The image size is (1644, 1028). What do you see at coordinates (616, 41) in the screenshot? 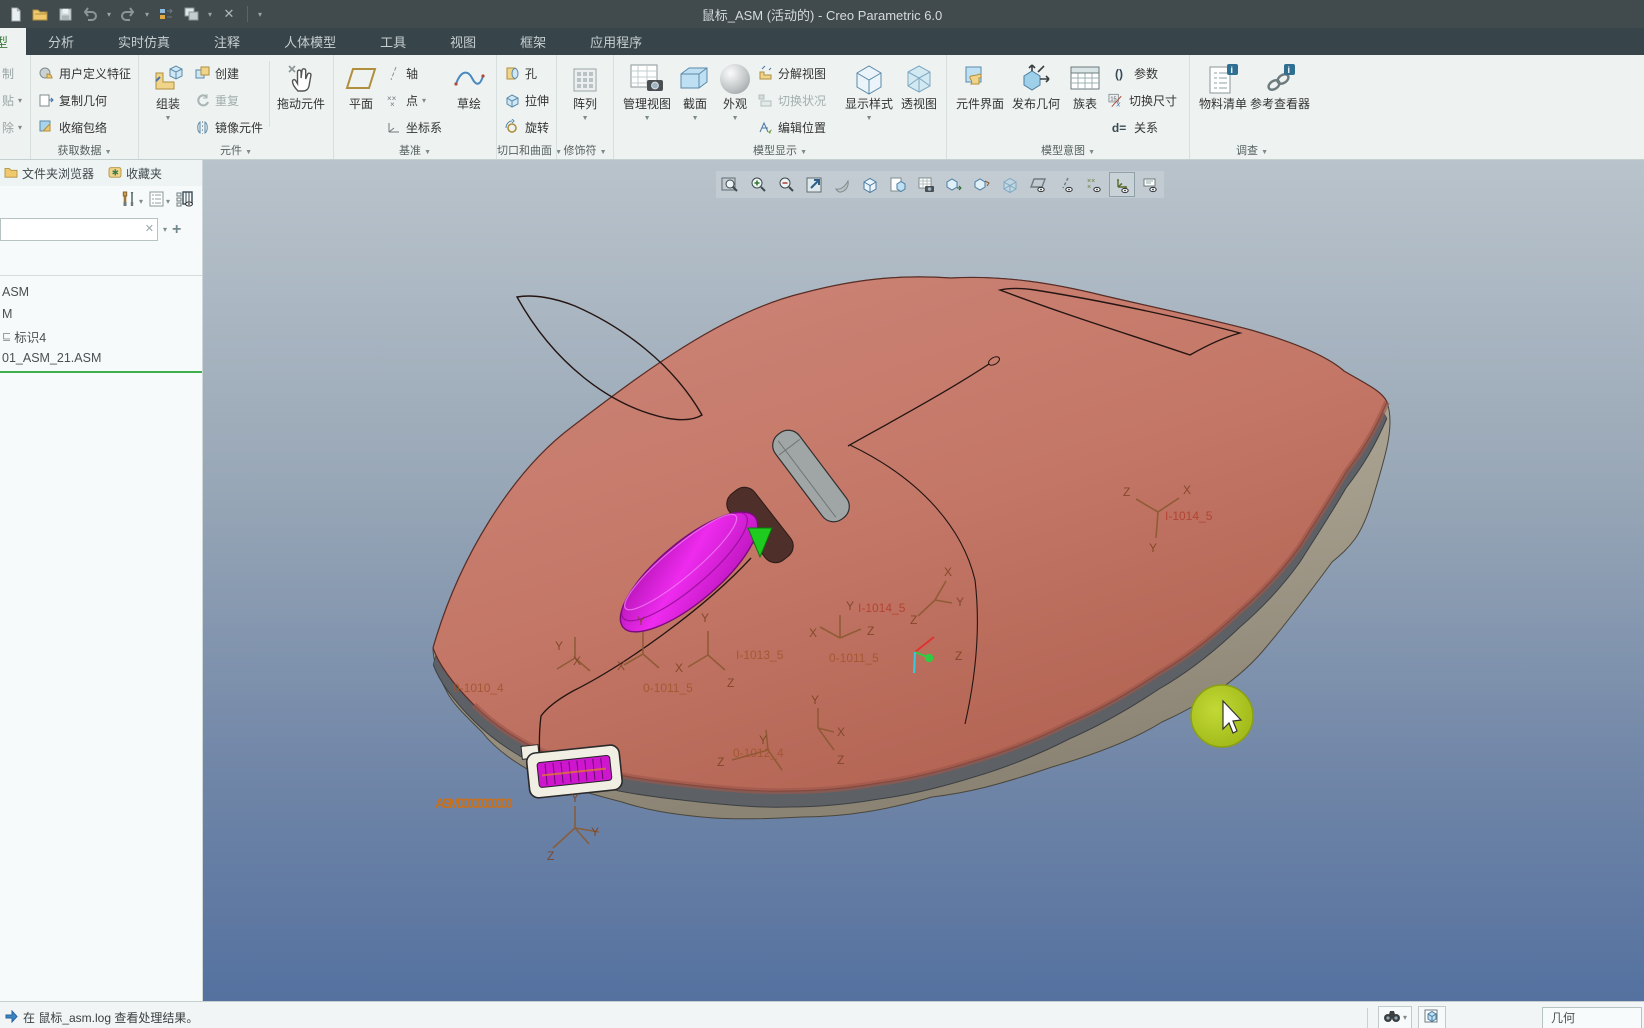
I see `tab-applications: 应用程序` at bounding box center [616, 41].